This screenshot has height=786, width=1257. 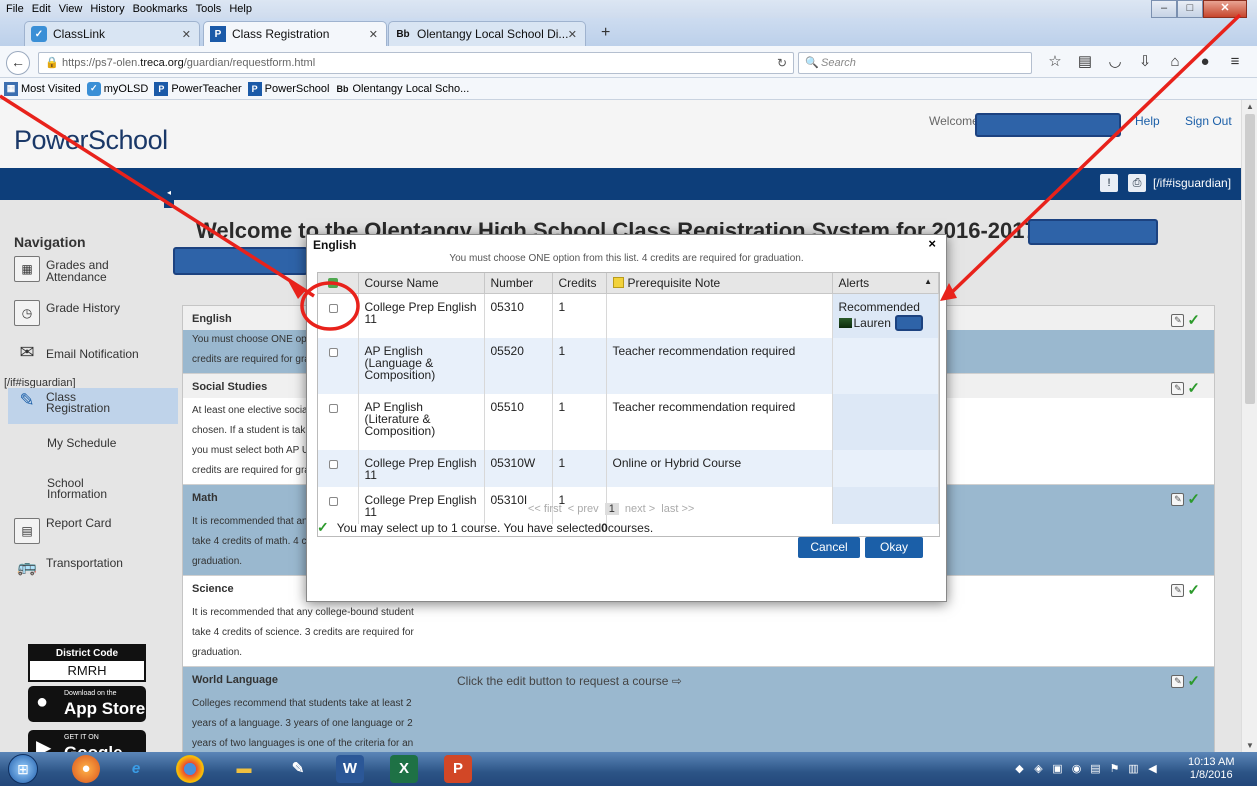 What do you see at coordinates (338, 283) in the screenshot?
I see `select-all-header` at bounding box center [338, 283].